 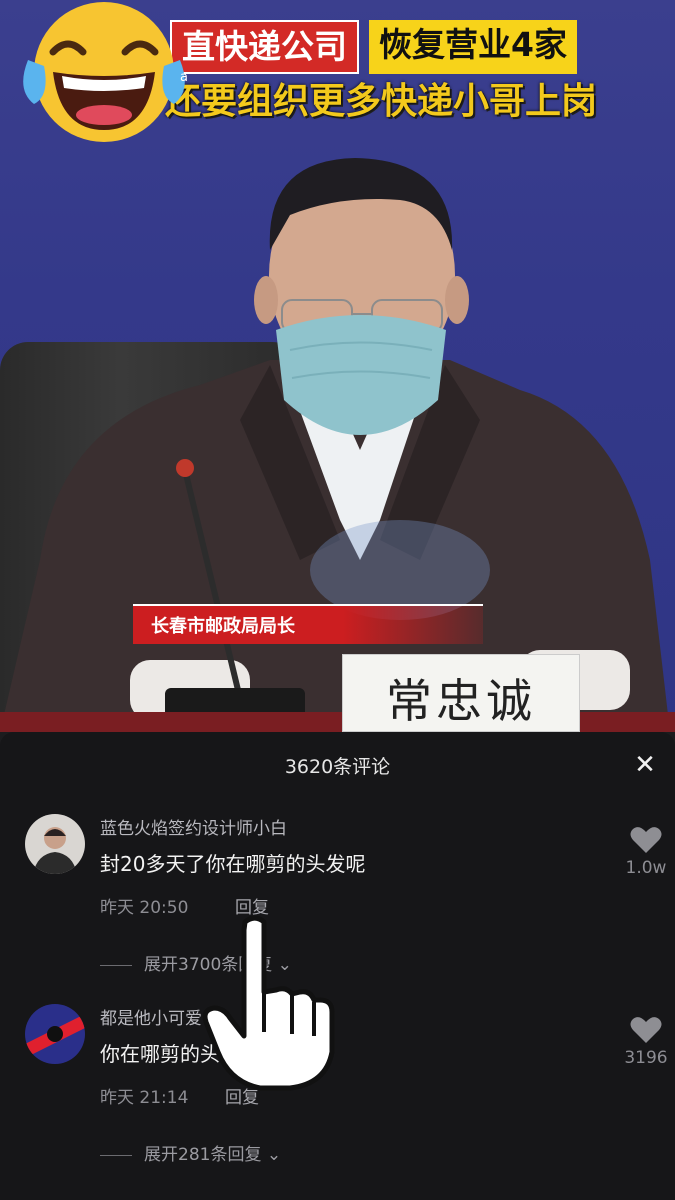 What do you see at coordinates (144, 1098) in the screenshot?
I see `comment-time: 昨天 21:14` at bounding box center [144, 1098].